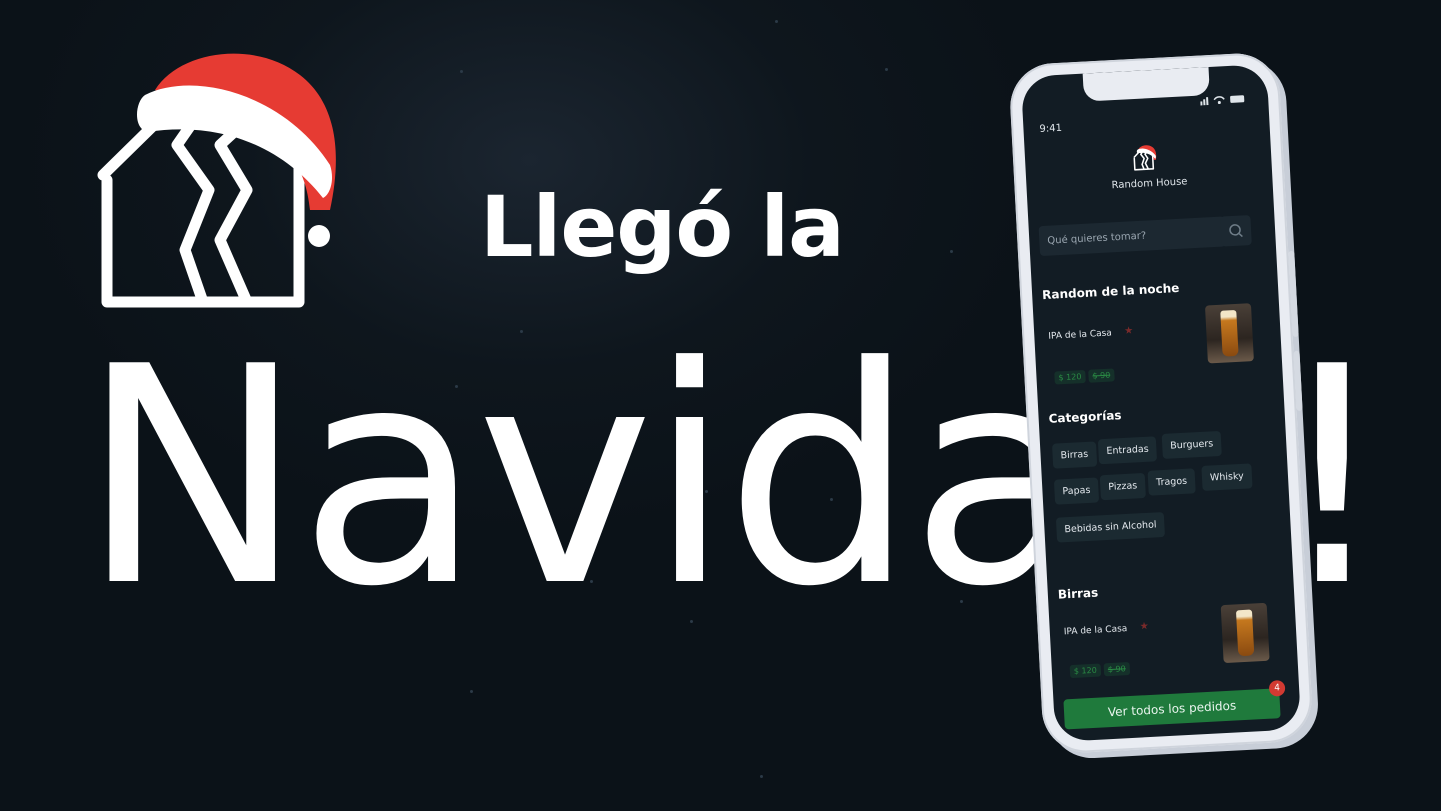 This screenshot has width=1441, height=811. Describe the element at coordinates (1171, 482) in the screenshot. I see `category-chip-tragos: Tragos` at that location.